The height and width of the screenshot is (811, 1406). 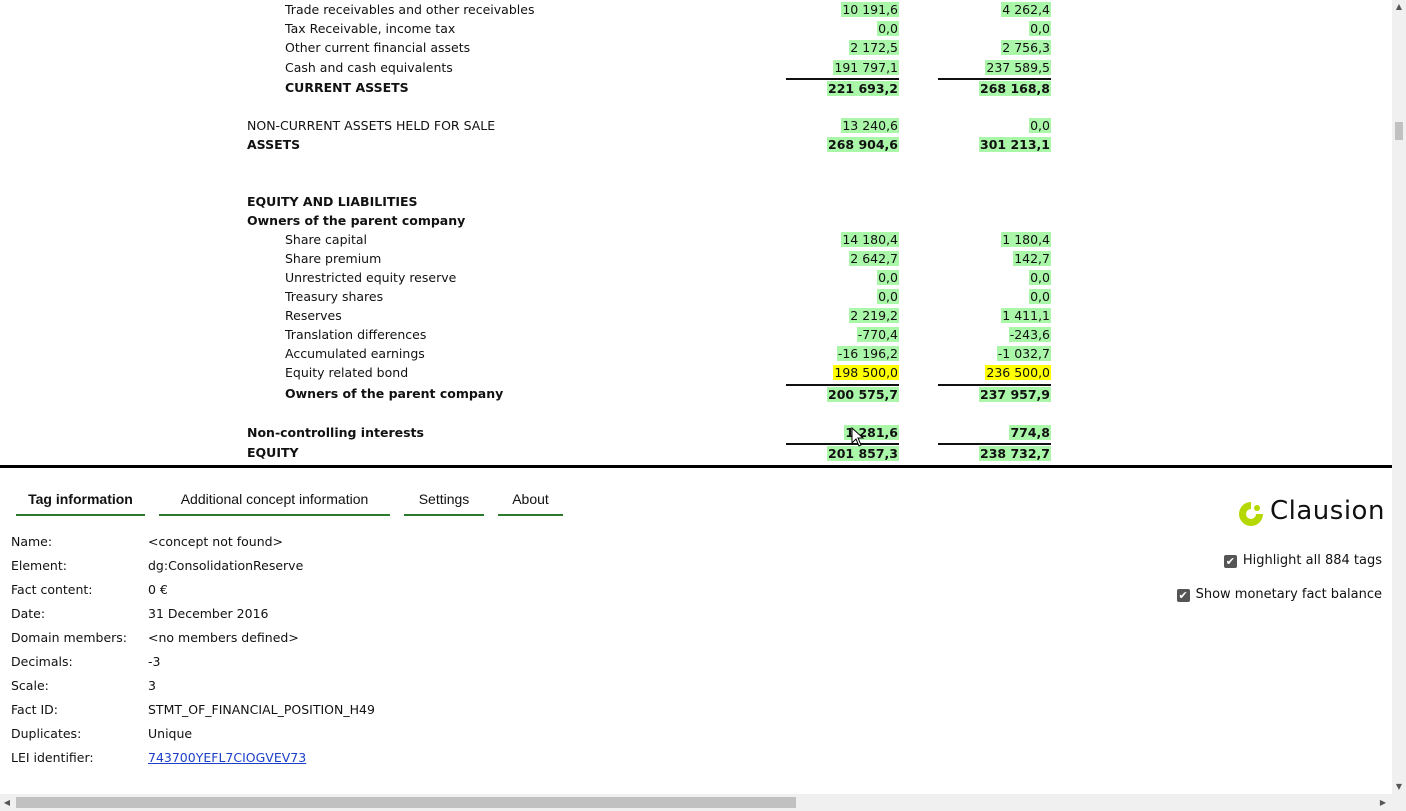 I want to click on scrollbar-corner, so click(x=1399, y=802).